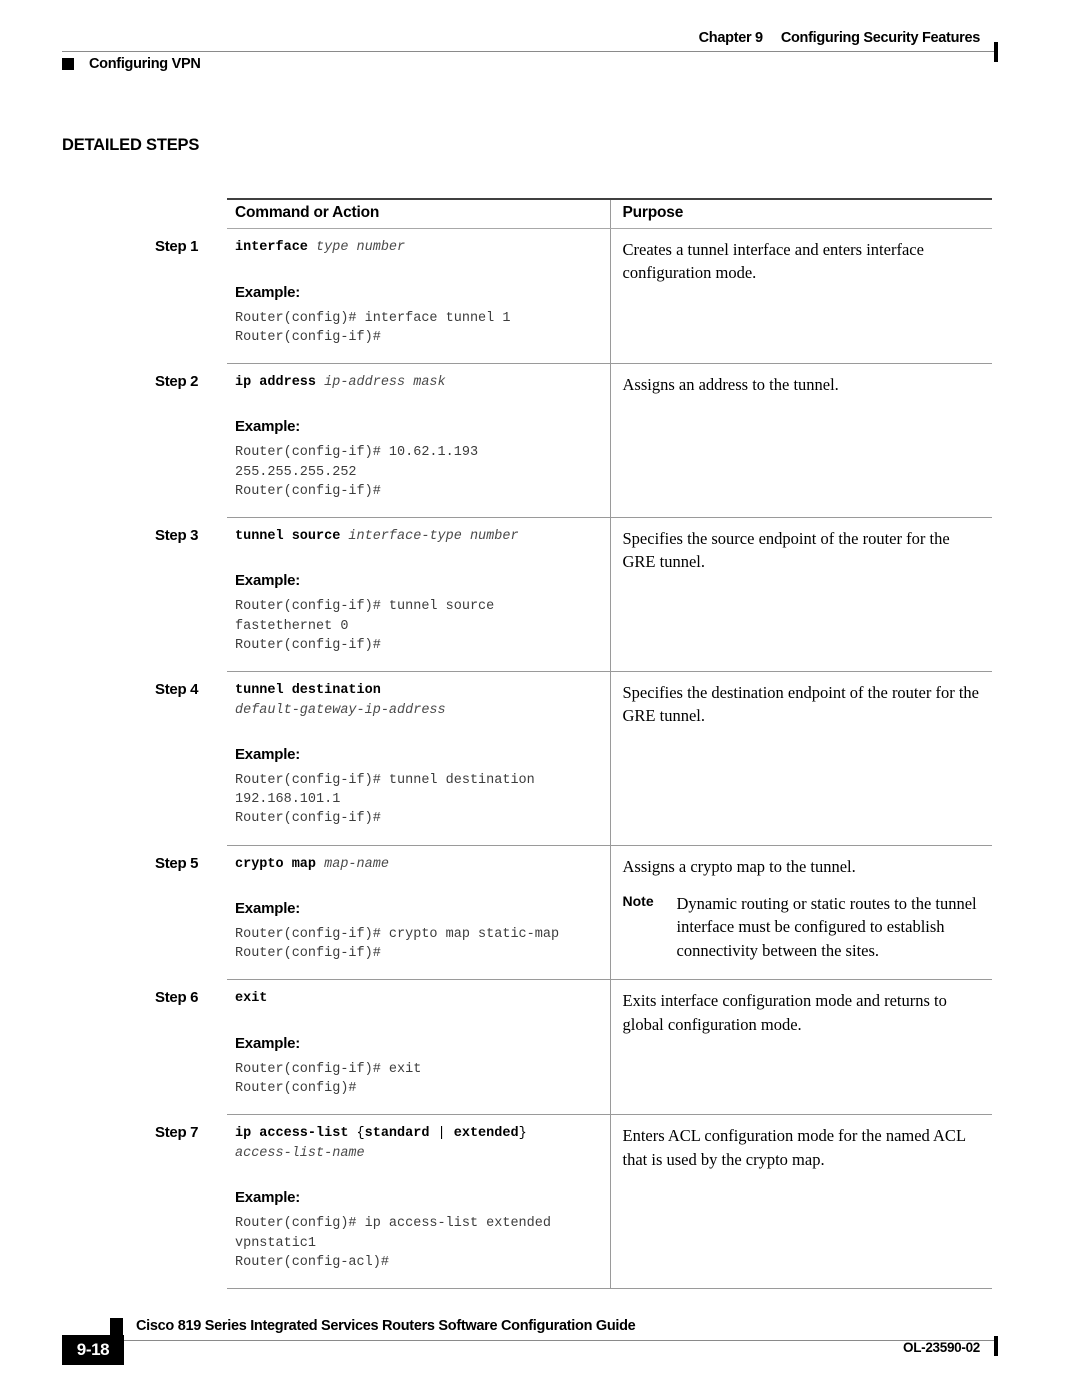 This screenshot has height=1397, width=1080. I want to click on table-header-row: Command or Action Purpose, so click(609, 213).